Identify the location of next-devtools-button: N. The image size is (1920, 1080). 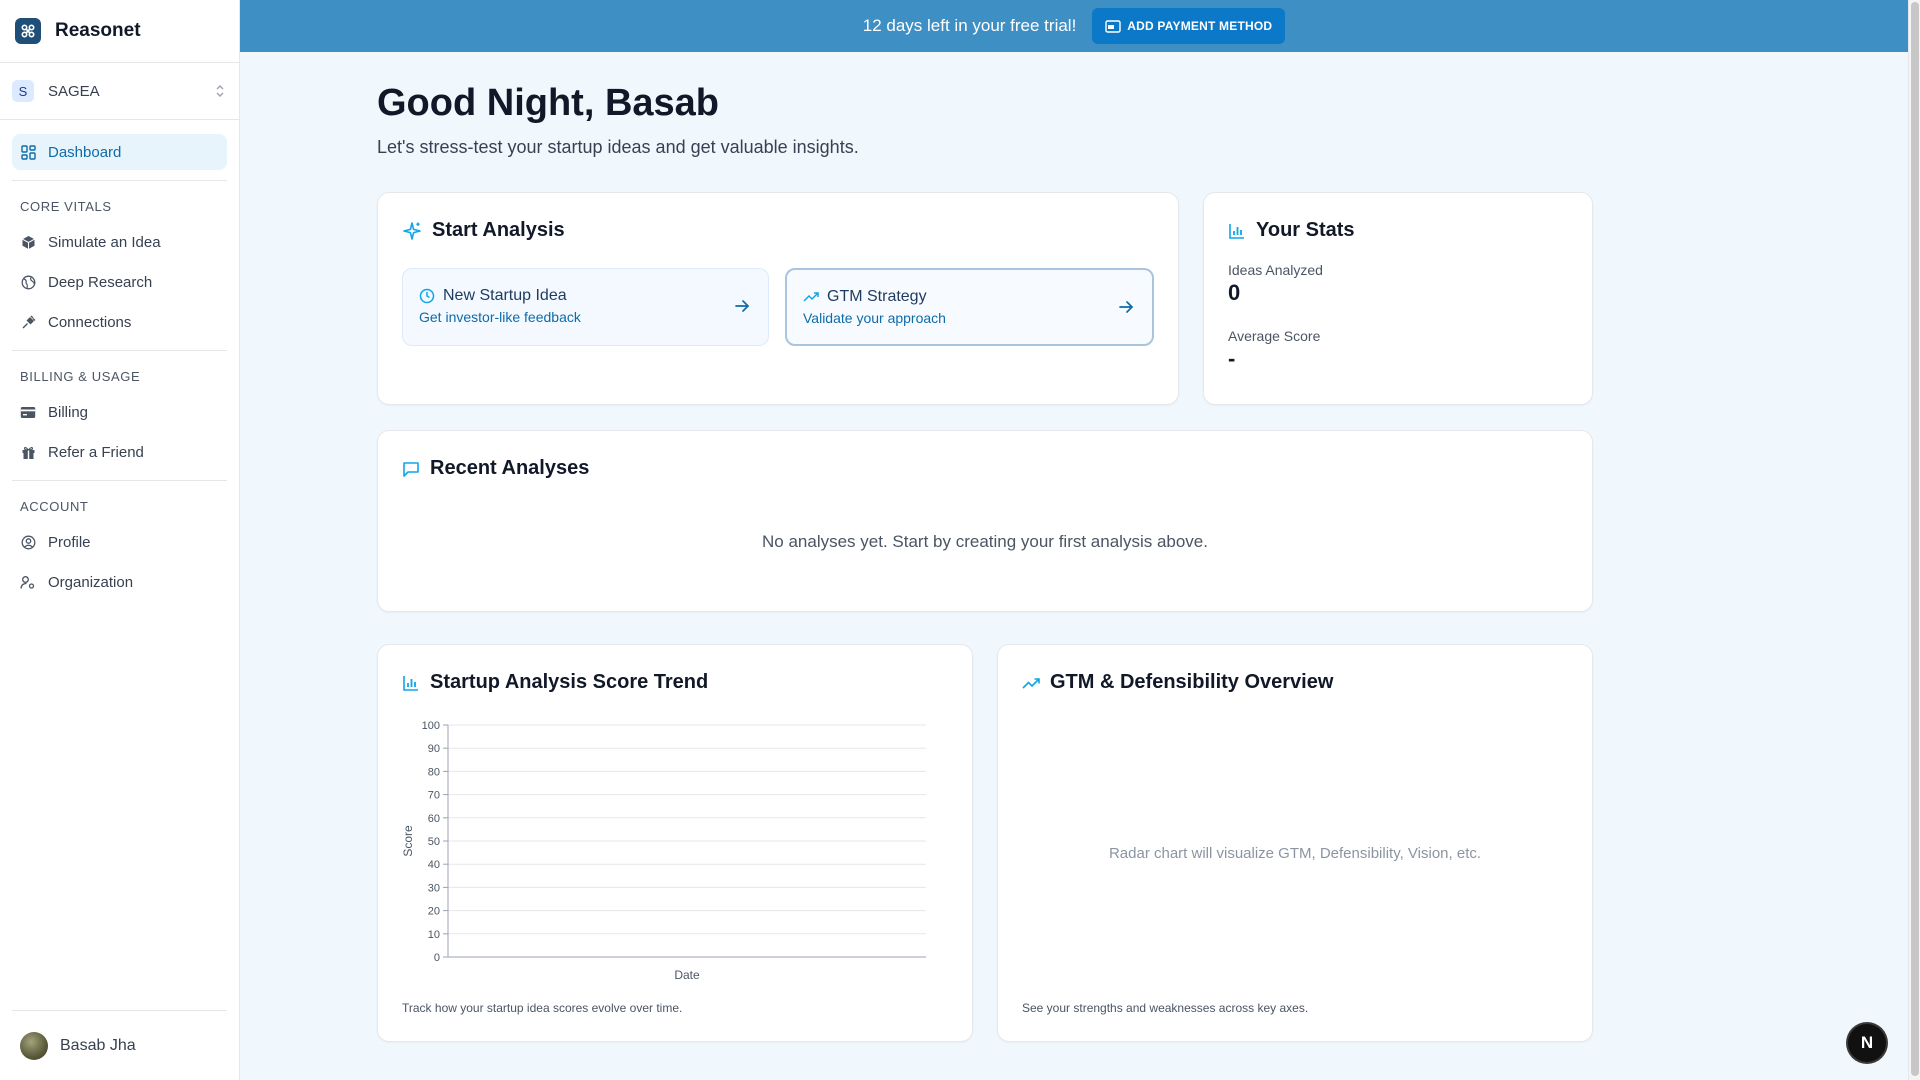
(1867, 1043).